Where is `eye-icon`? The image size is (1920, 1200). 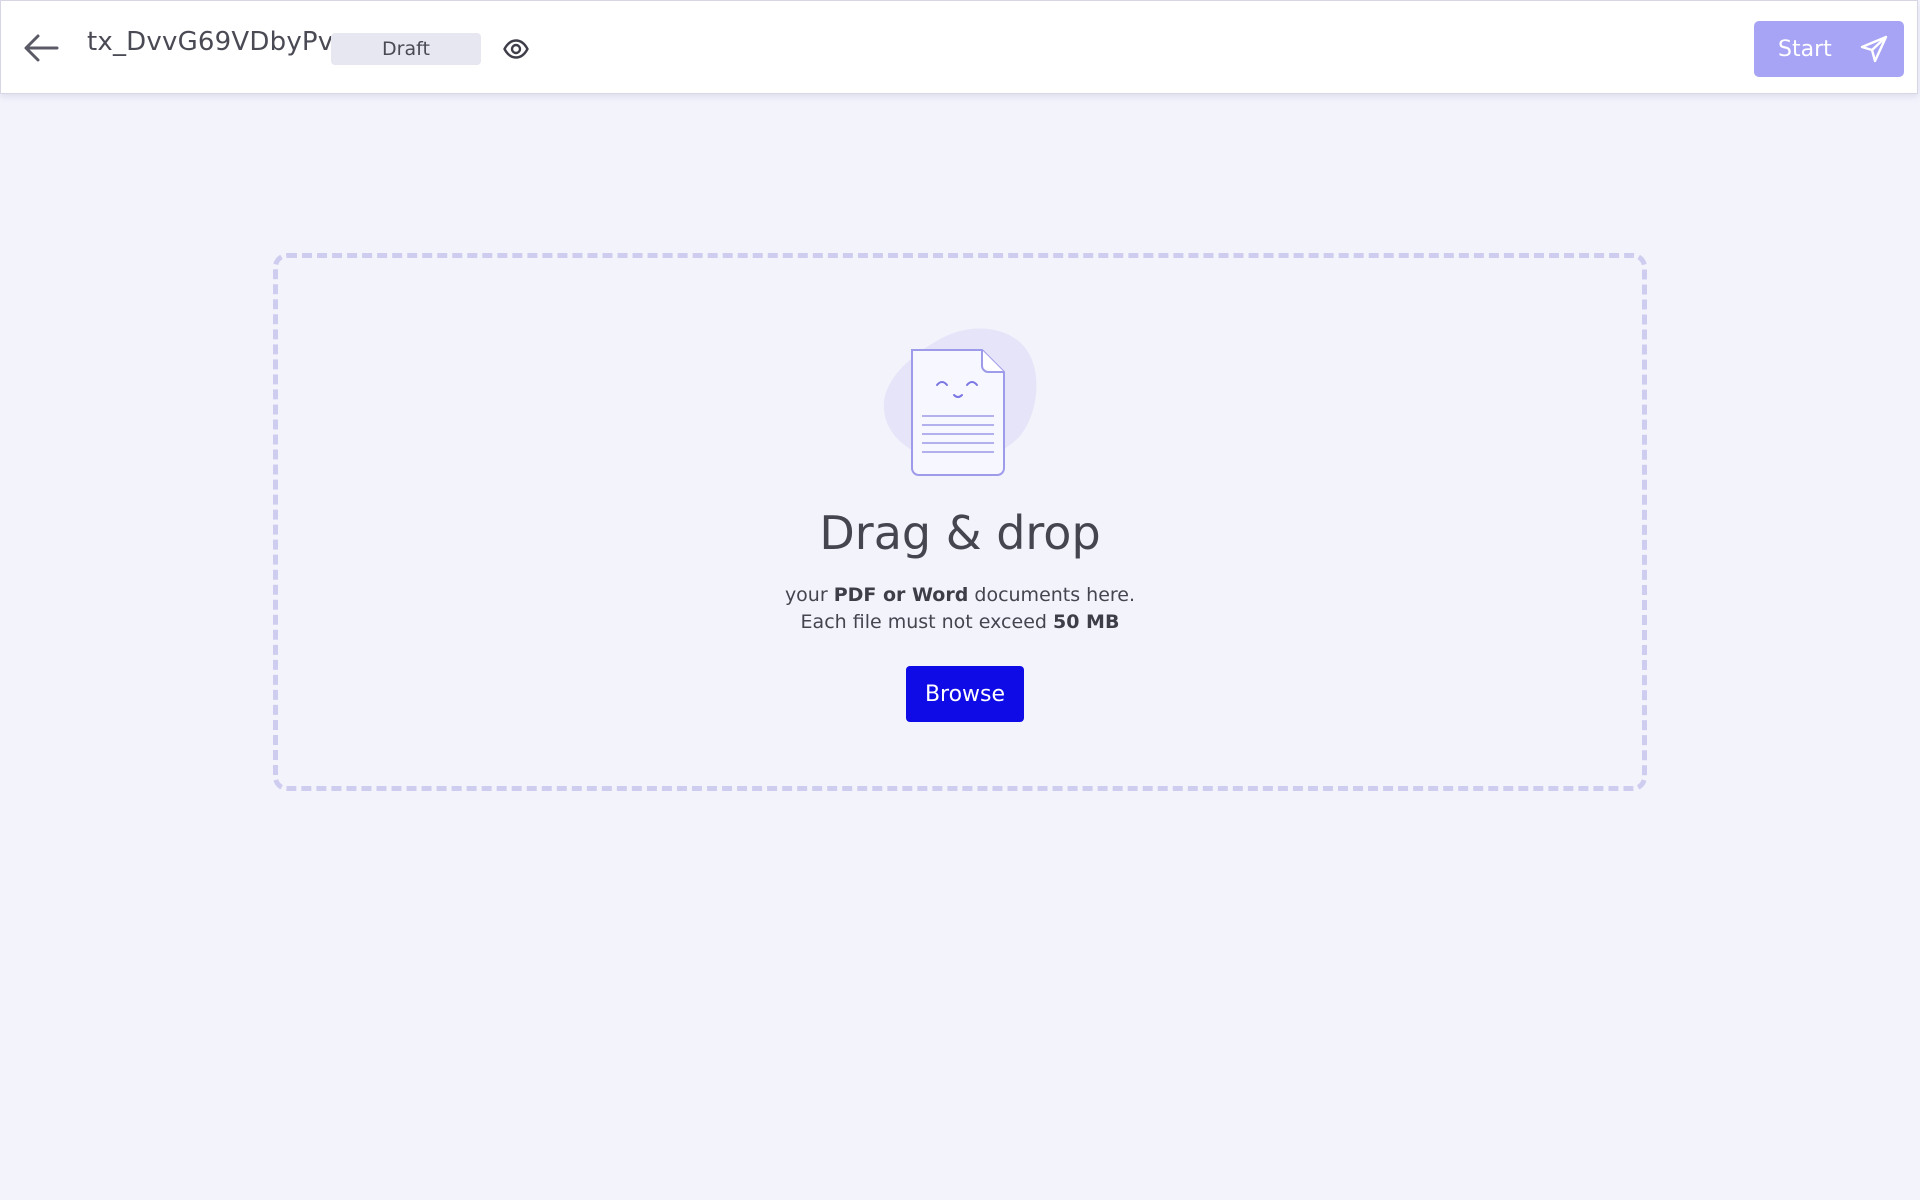 eye-icon is located at coordinates (516, 49).